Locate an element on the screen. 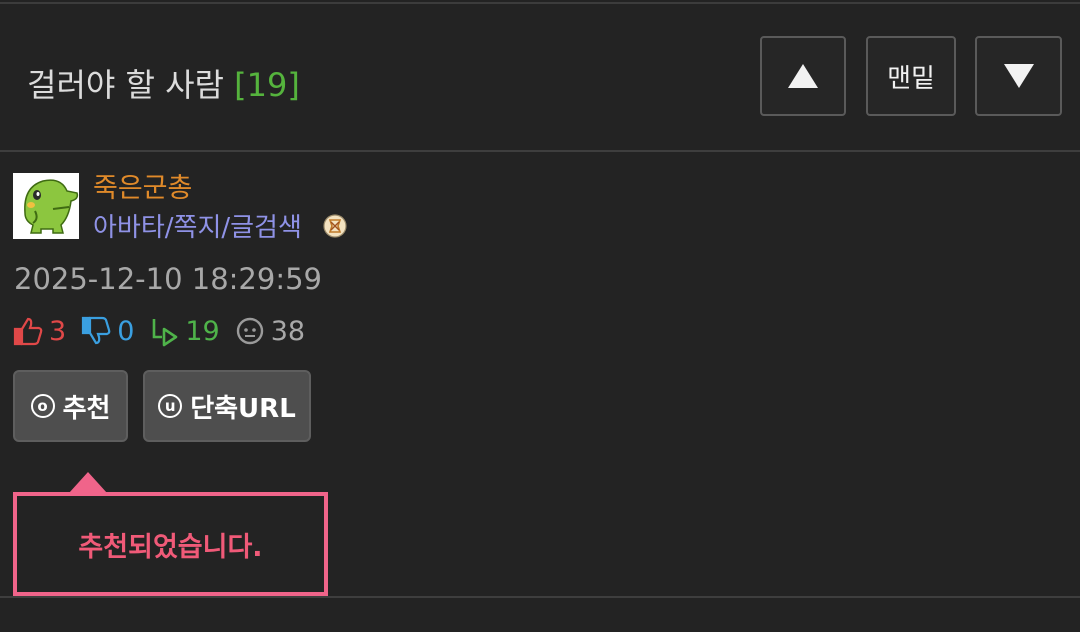 This screenshot has width=1080, height=632. scroll-bottom-button: 맨밑 is located at coordinates (911, 76).